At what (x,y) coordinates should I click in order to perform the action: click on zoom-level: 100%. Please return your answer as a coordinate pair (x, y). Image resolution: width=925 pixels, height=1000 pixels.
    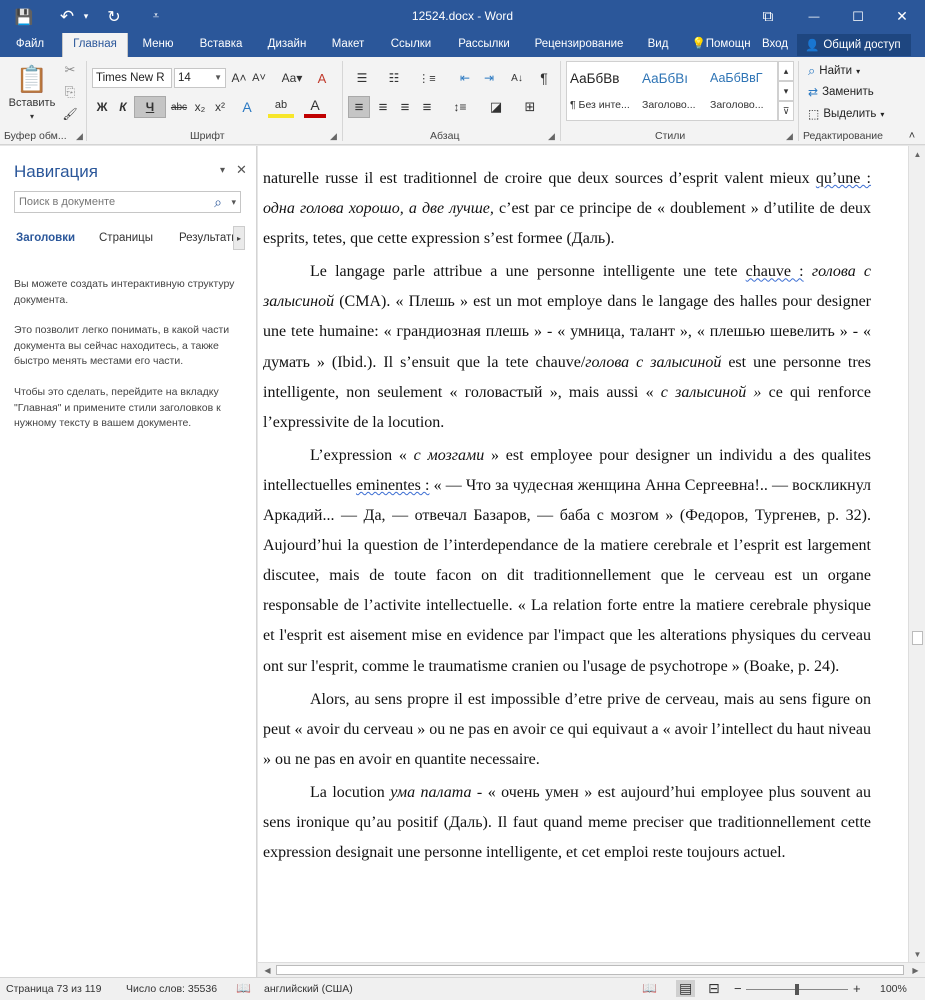
    Looking at the image, I should click on (893, 989).